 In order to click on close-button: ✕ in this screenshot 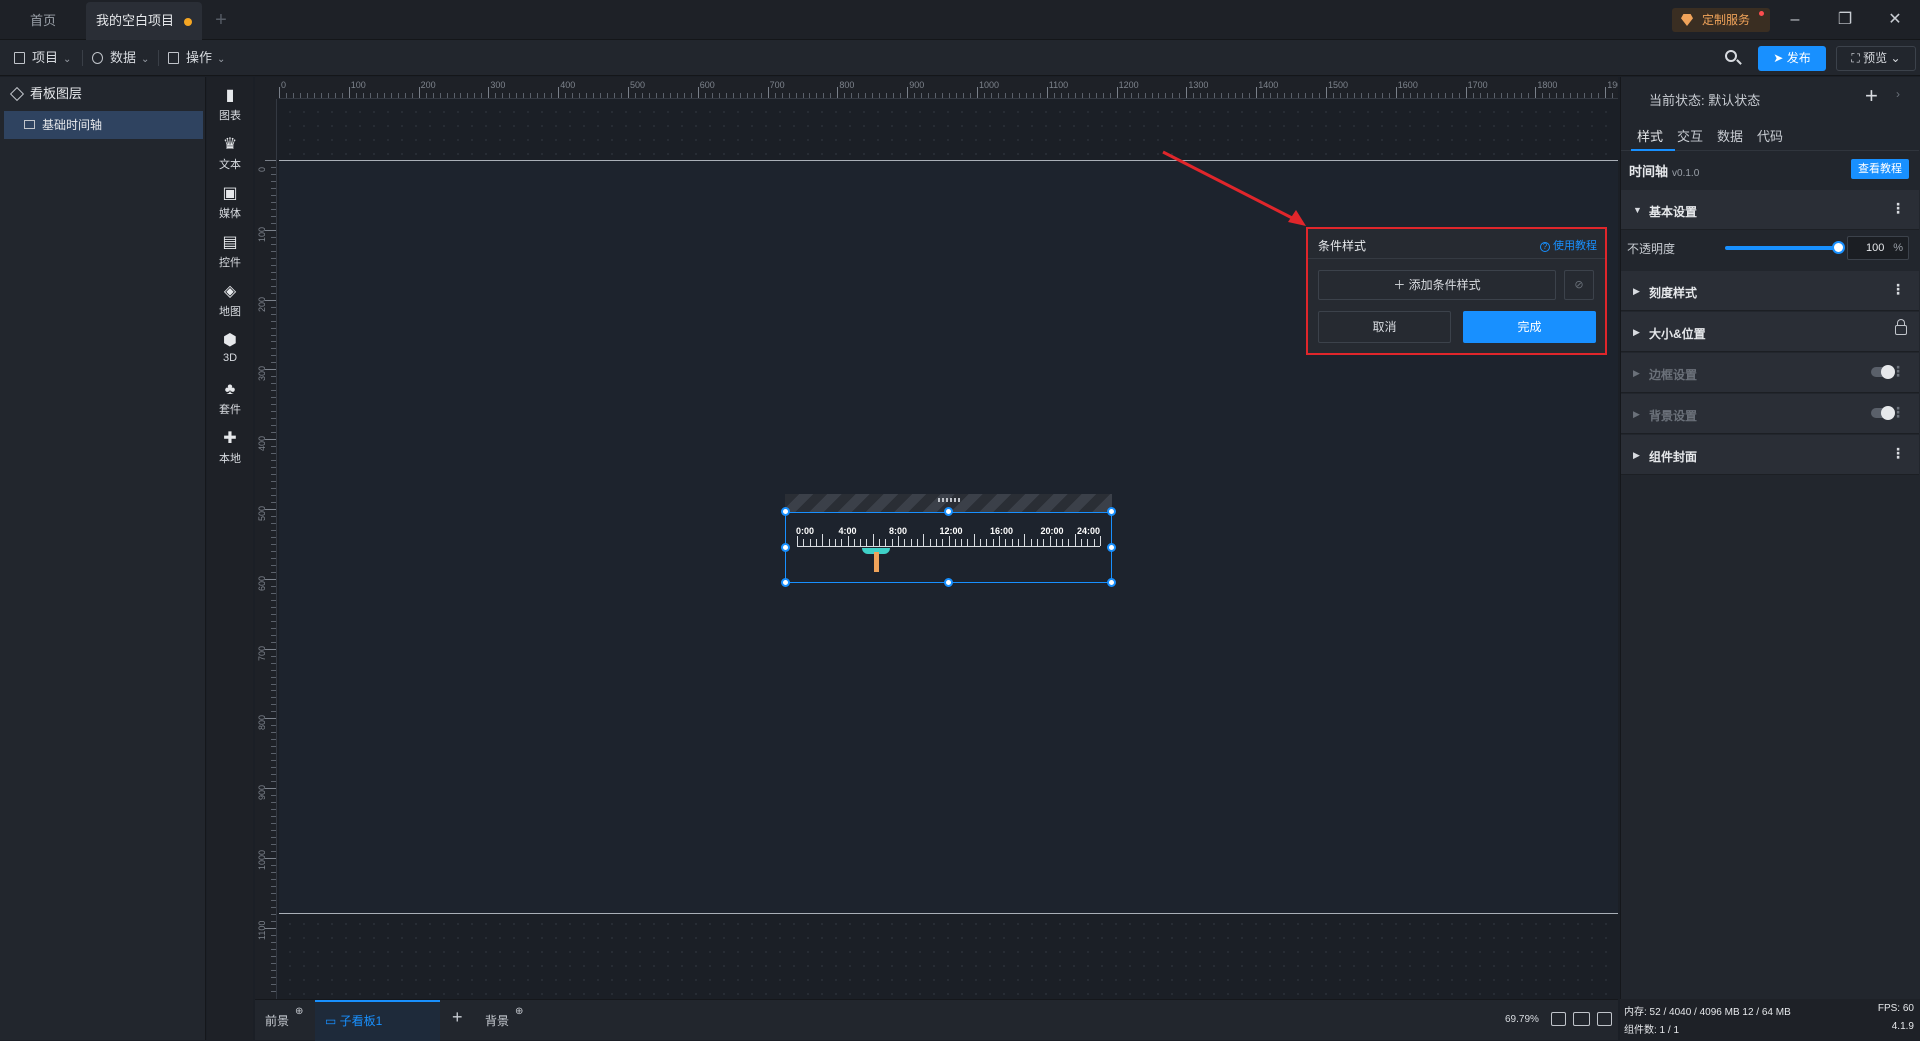, I will do `click(1895, 20)`.